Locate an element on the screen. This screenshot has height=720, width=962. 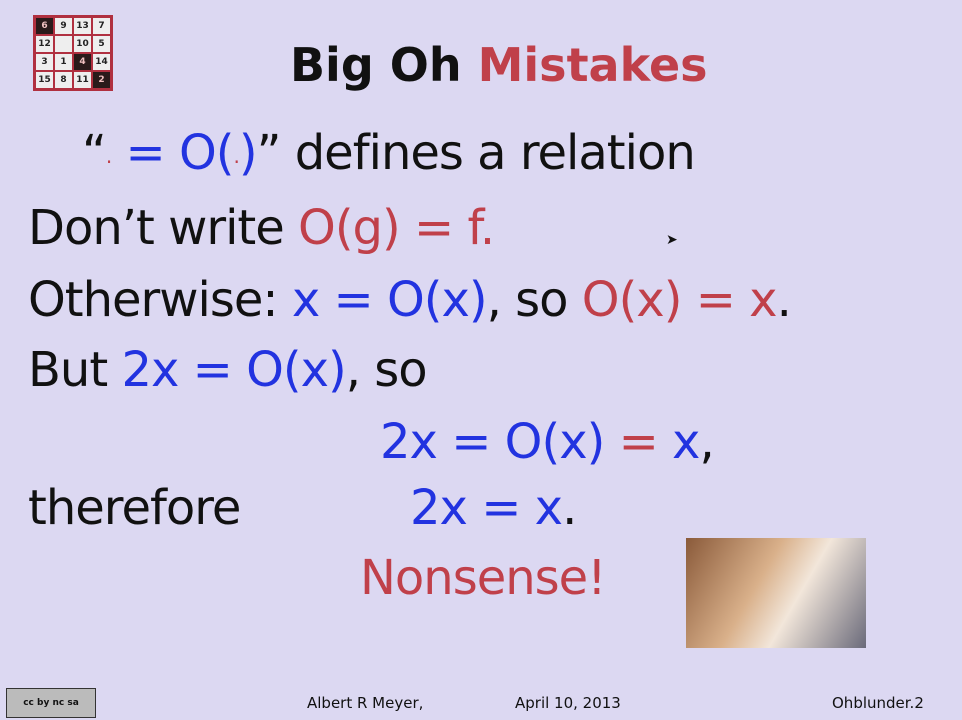
comma: , is located at coordinates (706, 442).